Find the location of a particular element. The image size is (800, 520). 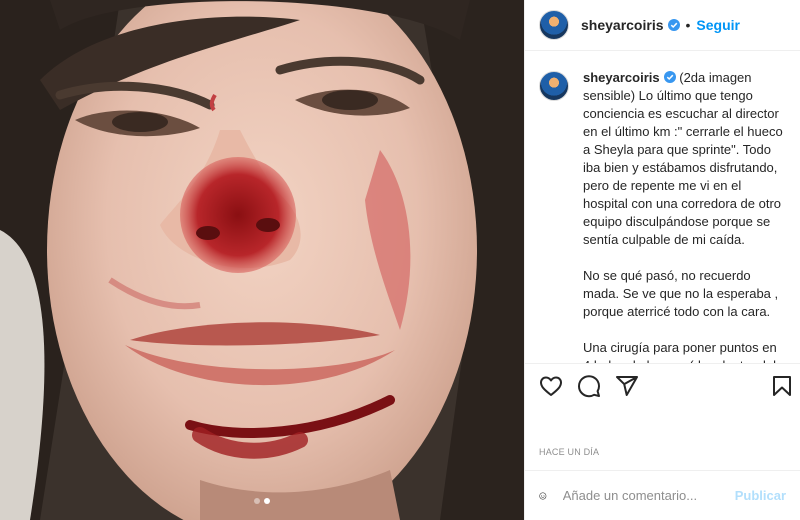

emoji-icon is located at coordinates (543, 496).